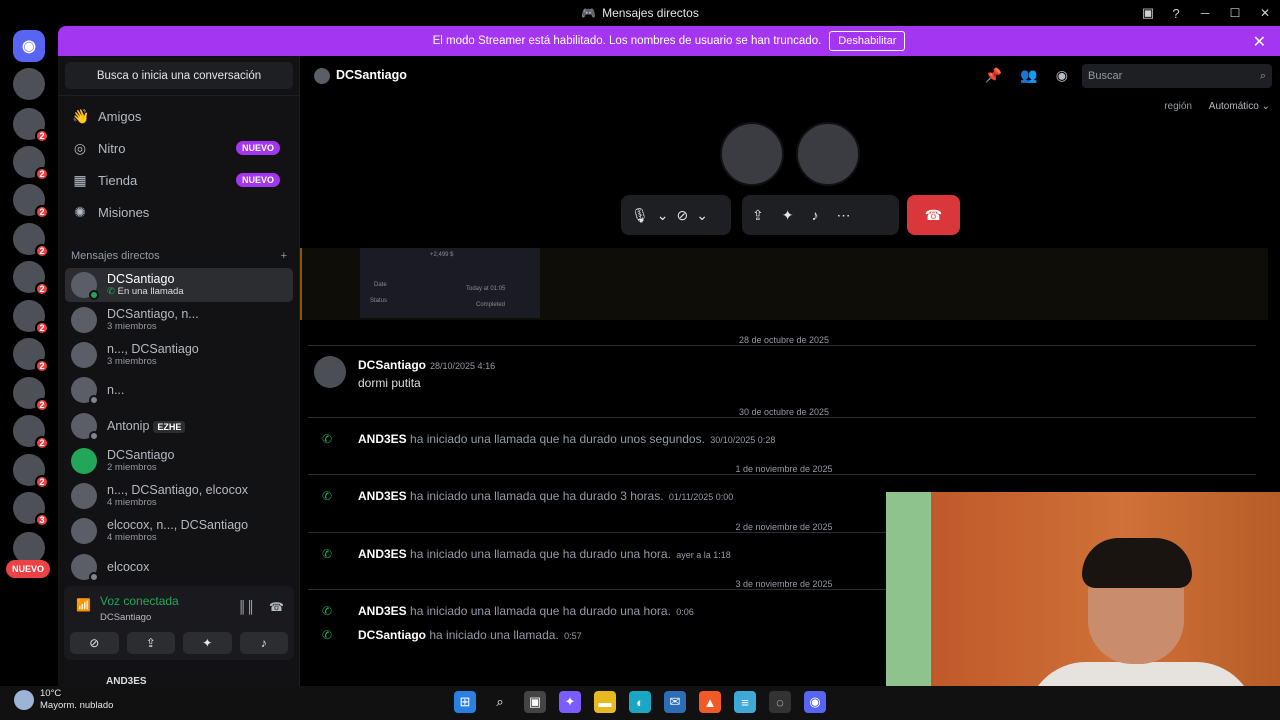  Describe the element at coordinates (284, 256) in the screenshot. I see `create-dm-button: +` at that location.